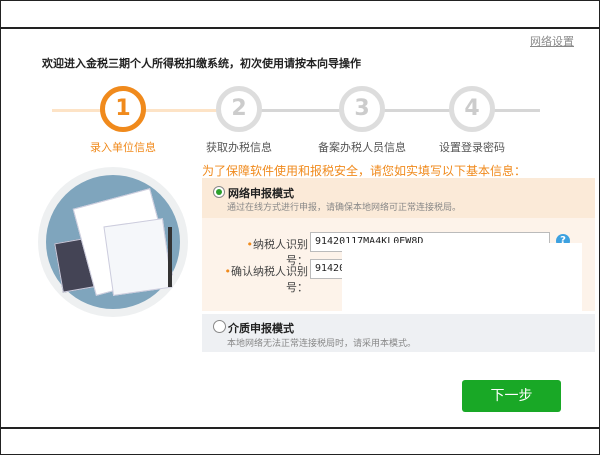 The image size is (600, 455). Describe the element at coordinates (239, 109) in the screenshot. I see `step-2-circle: 2` at that location.